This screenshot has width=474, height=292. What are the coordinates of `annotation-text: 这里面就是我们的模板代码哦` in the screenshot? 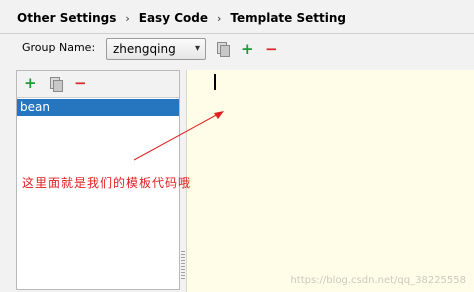 It's located at (107, 183).